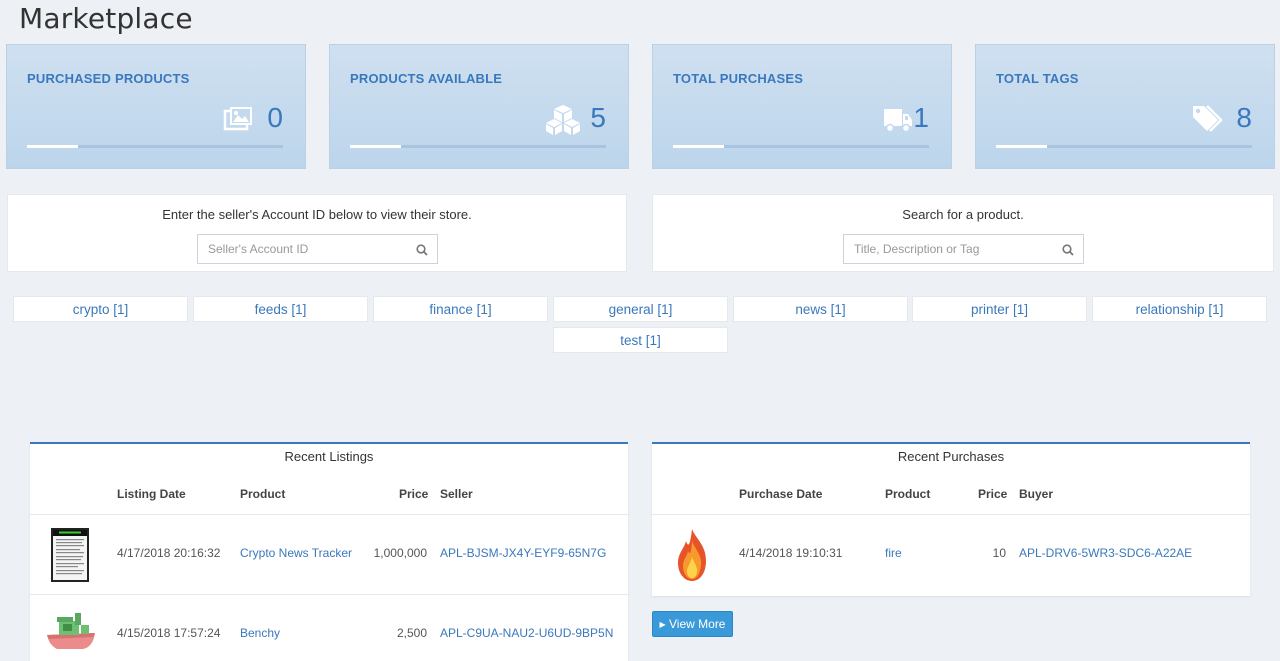 Image resolution: width=1280 pixels, height=661 pixels. What do you see at coordinates (100, 309) in the screenshot?
I see `tag-crypto: crypto [1]` at bounding box center [100, 309].